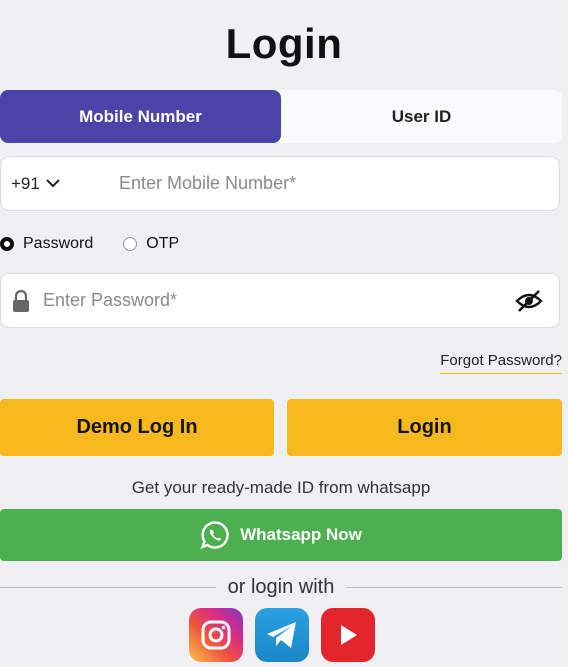 Image resolution: width=568 pixels, height=667 pixels. I want to click on chevron-down-icon, so click(53, 183).